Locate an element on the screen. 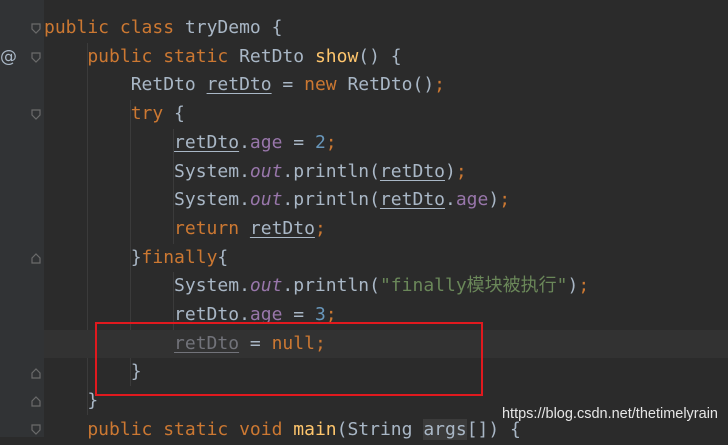 The image size is (728, 445). code-line: public static RetDto show() { is located at coordinates (386, 57).